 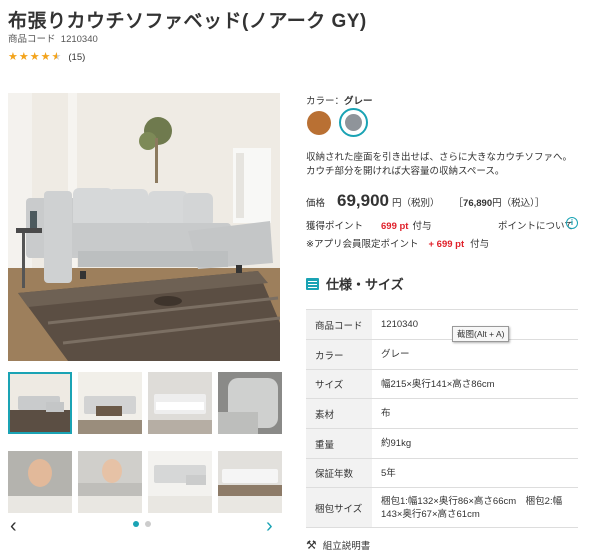 I want to click on thumb-cushion-image, so click(x=110, y=473).